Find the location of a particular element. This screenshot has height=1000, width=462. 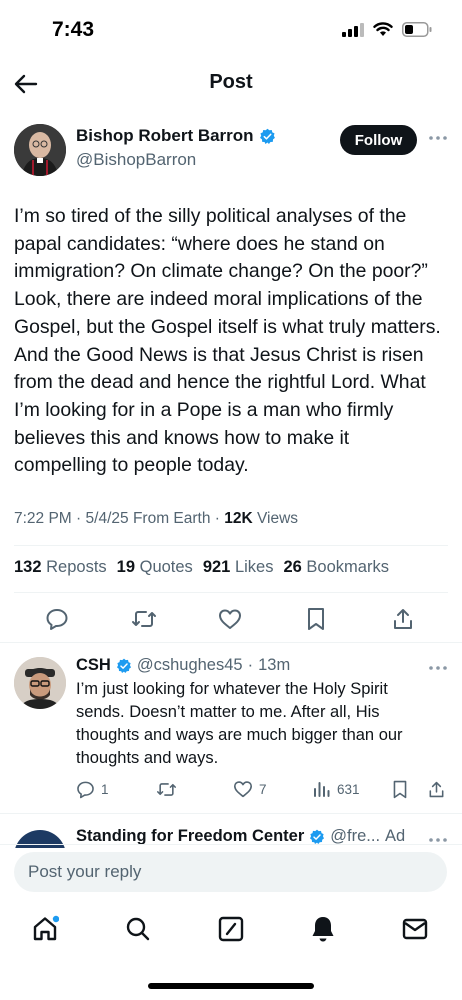

reply-avatar is located at coordinates (40, 683).